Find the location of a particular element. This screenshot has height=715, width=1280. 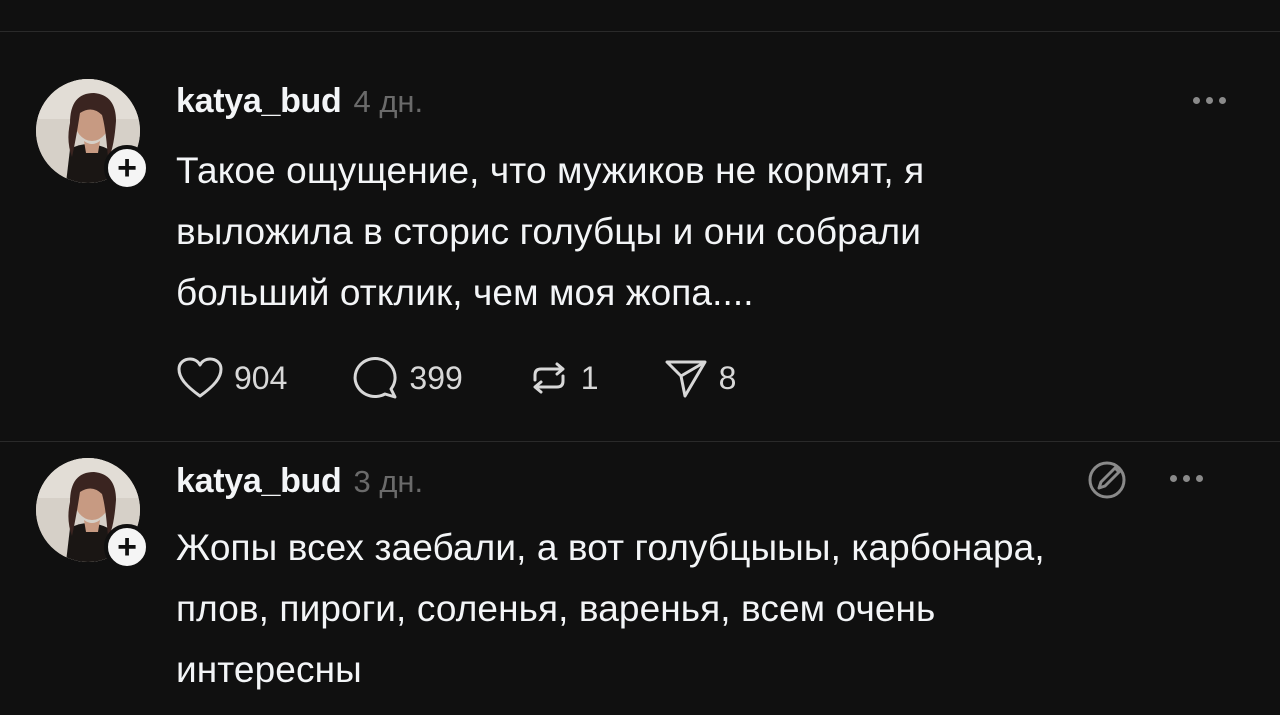

post-2-header: katya_bud 3 дн. is located at coordinates (299, 481).